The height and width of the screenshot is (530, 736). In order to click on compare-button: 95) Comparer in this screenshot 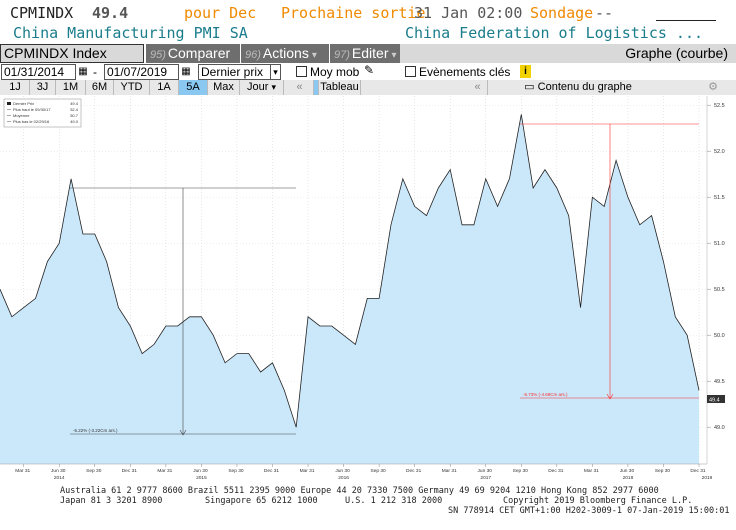, I will do `click(193, 53)`.